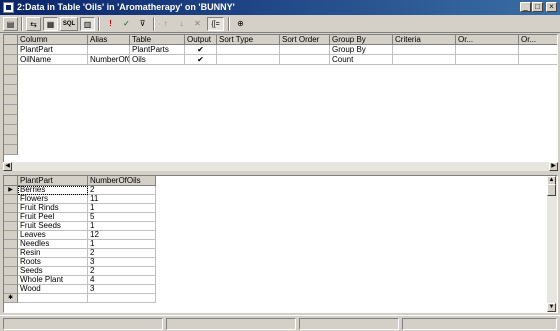  I want to click on grid-cell-alias: NumberOfOils, so click(109, 60).